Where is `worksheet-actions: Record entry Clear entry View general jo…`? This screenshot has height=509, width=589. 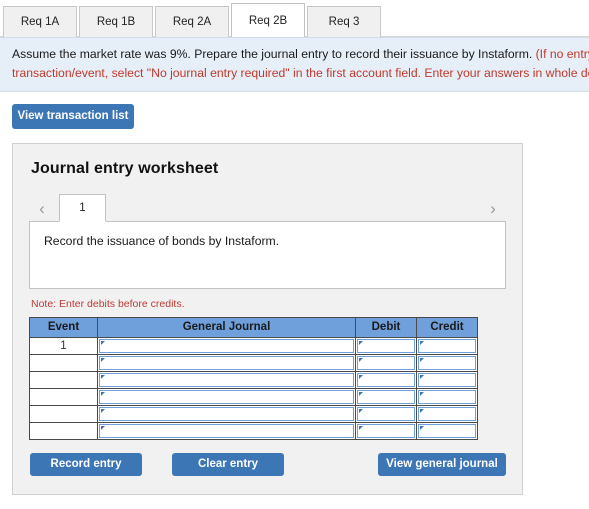
worksheet-actions: Record entry Clear entry View general jo… is located at coordinates (267, 464).